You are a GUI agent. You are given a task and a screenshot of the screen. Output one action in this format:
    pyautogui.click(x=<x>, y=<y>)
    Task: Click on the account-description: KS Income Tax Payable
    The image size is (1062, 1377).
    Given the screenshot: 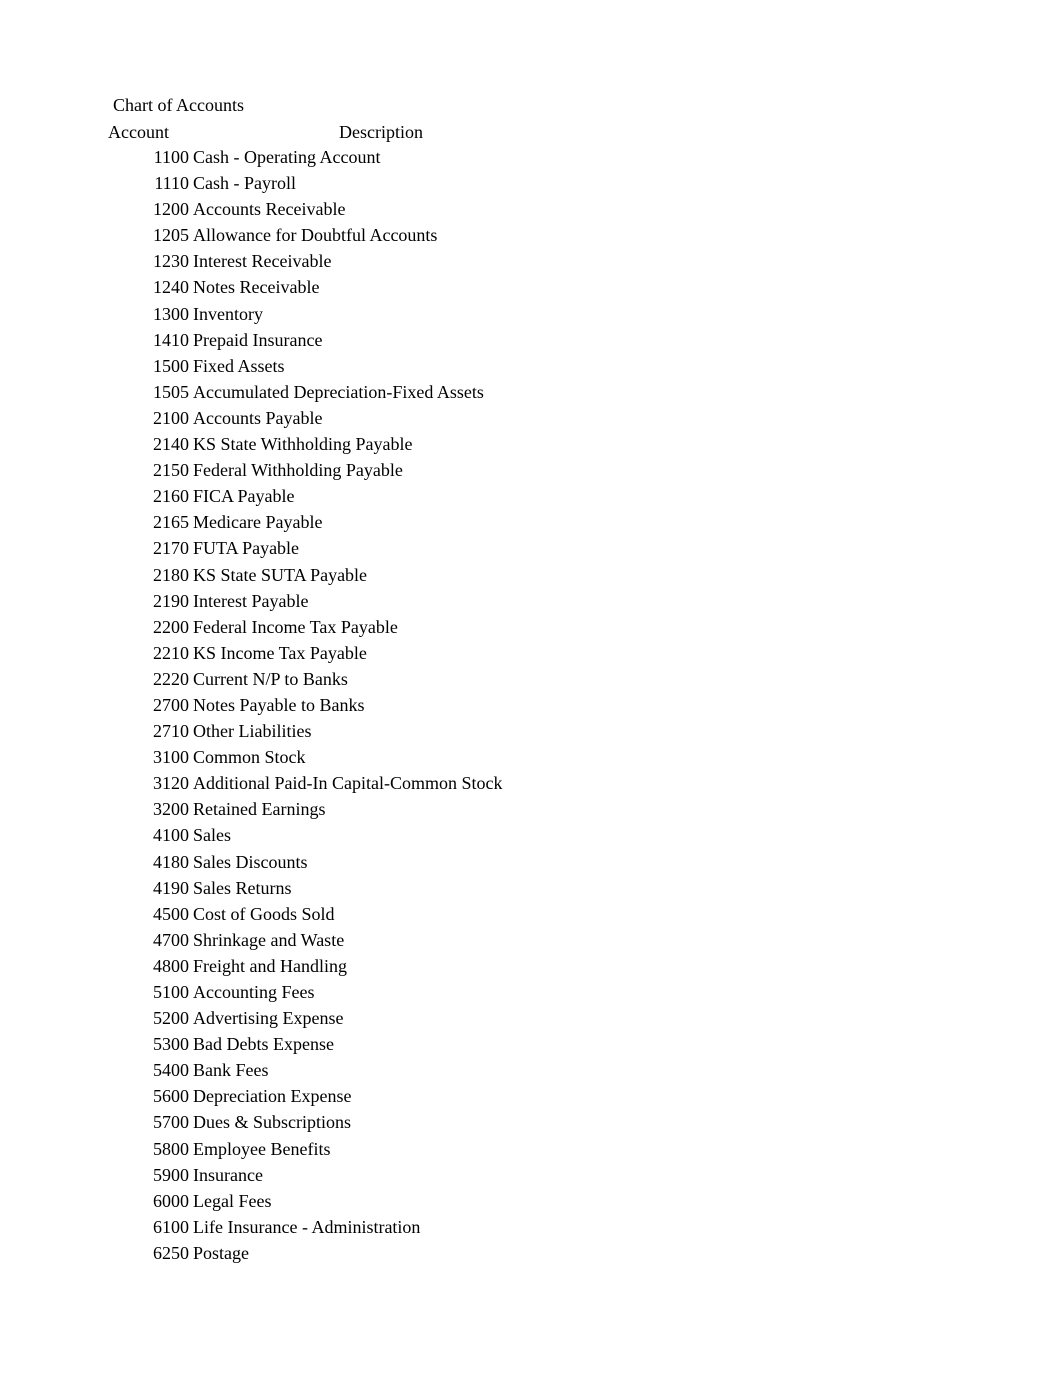 What is the action you would take?
    pyautogui.click(x=280, y=652)
    